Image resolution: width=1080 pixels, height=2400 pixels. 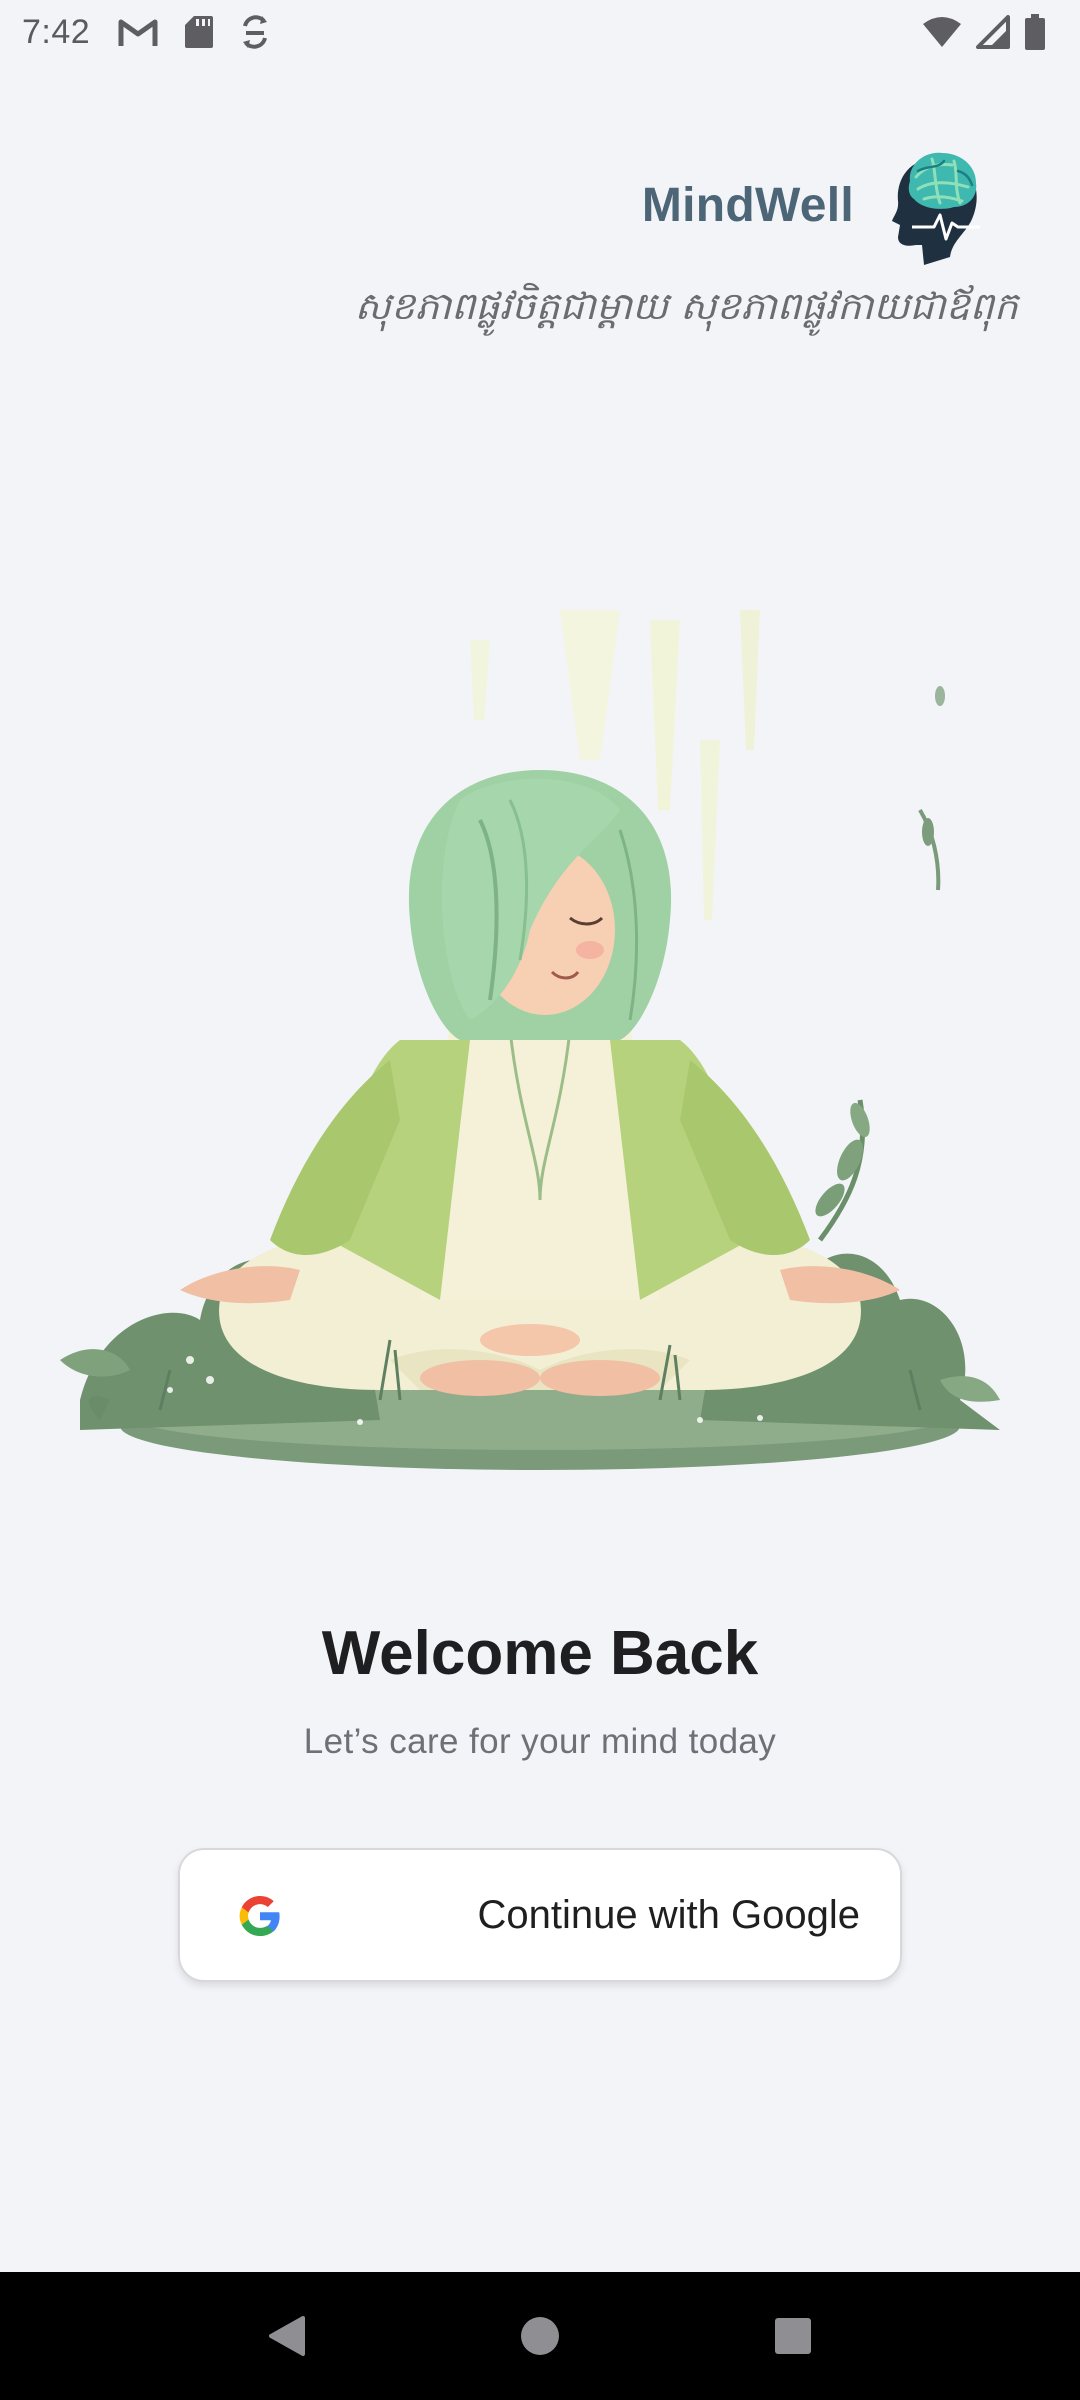 What do you see at coordinates (259, 1916) in the screenshot?
I see `google-g-icon` at bounding box center [259, 1916].